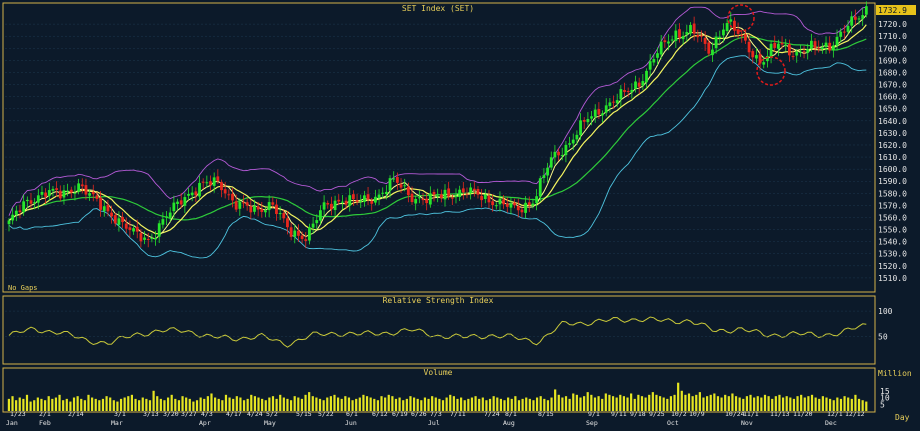 Image resolution: width=920 pixels, height=431 pixels. Describe the element at coordinates (76, 414) in the screenshot. I see `x-day-label: 2/14` at that location.